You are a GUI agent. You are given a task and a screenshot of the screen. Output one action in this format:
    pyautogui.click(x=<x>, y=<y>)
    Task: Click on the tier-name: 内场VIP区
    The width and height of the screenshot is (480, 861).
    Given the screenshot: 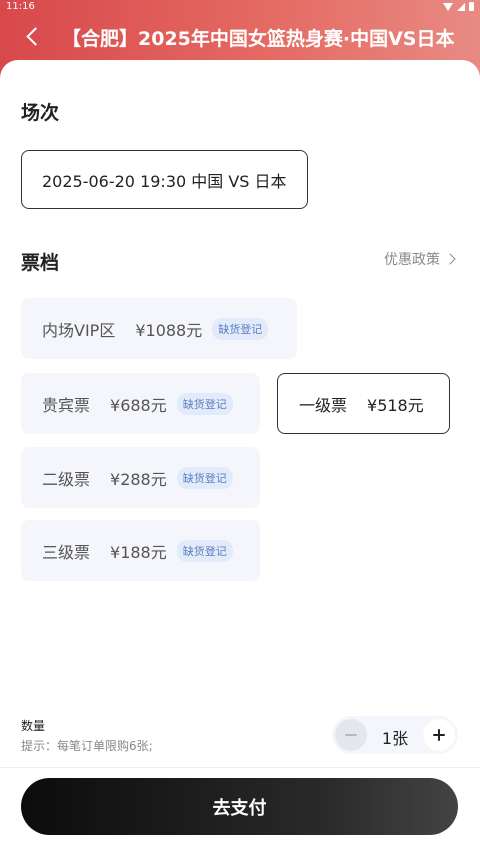 What is the action you would take?
    pyautogui.click(x=79, y=330)
    